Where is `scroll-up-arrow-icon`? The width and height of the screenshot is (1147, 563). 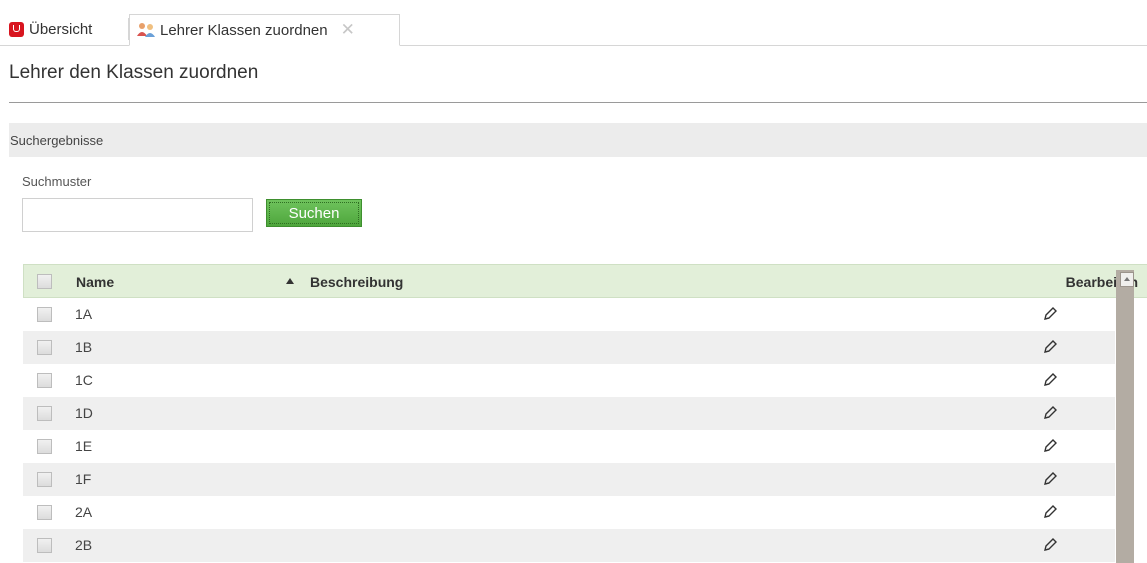 scroll-up-arrow-icon is located at coordinates (1127, 279).